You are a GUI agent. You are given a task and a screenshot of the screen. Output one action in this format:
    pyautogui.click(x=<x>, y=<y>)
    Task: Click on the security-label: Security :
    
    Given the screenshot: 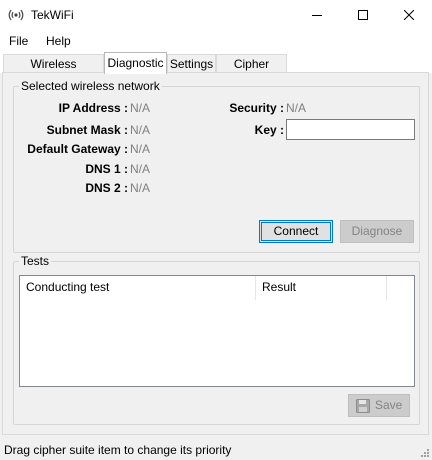 What is the action you would take?
    pyautogui.click(x=256, y=108)
    